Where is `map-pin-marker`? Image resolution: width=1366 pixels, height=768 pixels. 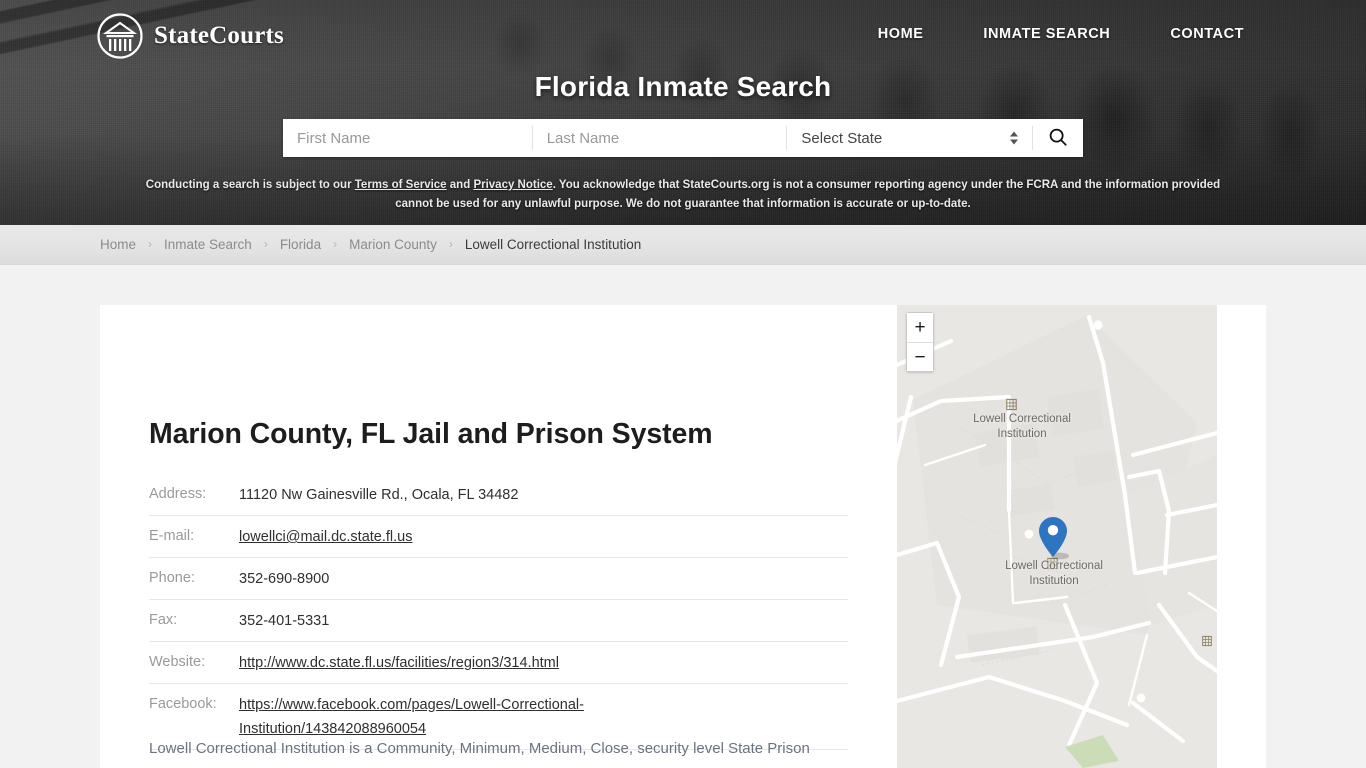 map-pin-marker is located at coordinates (1055, 541).